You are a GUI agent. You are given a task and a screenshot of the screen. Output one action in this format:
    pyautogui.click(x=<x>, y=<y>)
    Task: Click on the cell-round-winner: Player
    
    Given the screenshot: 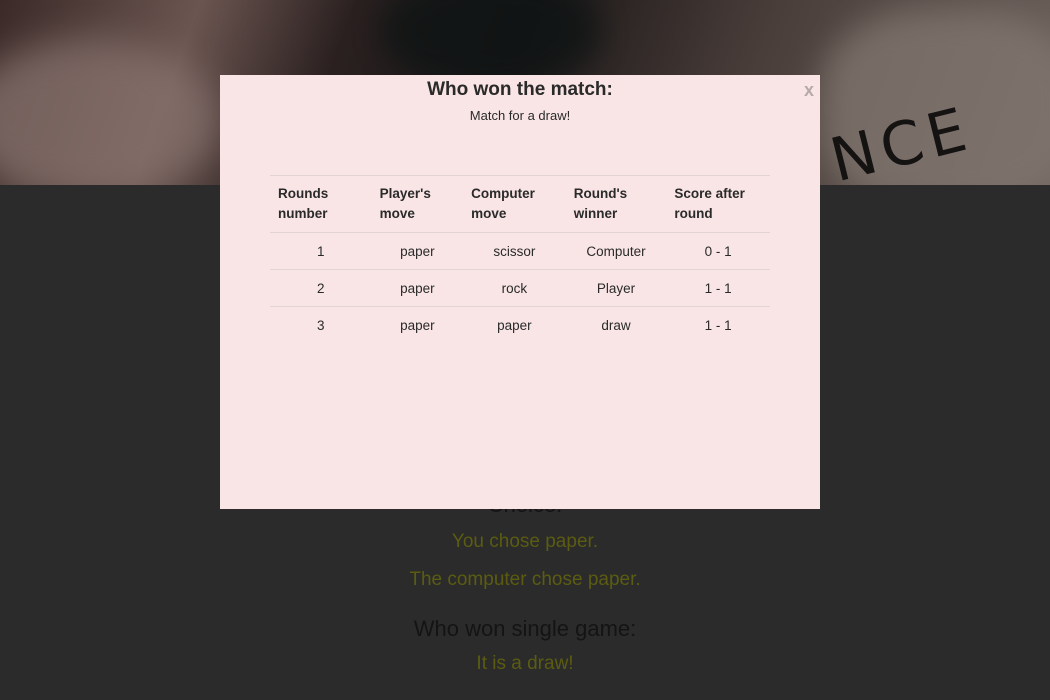 What is the action you would take?
    pyautogui.click(x=616, y=288)
    